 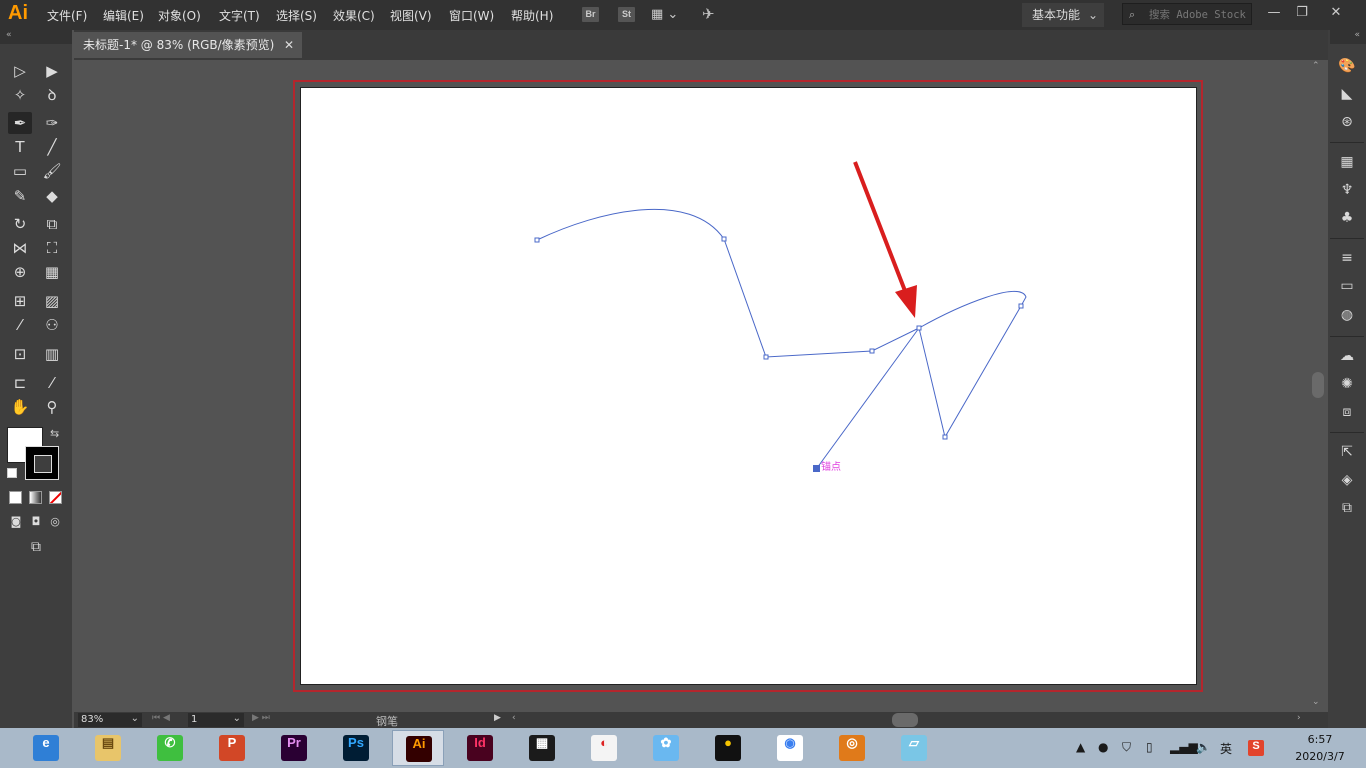 I want to click on ball-app-icon: ◐, so click(x=604, y=748).